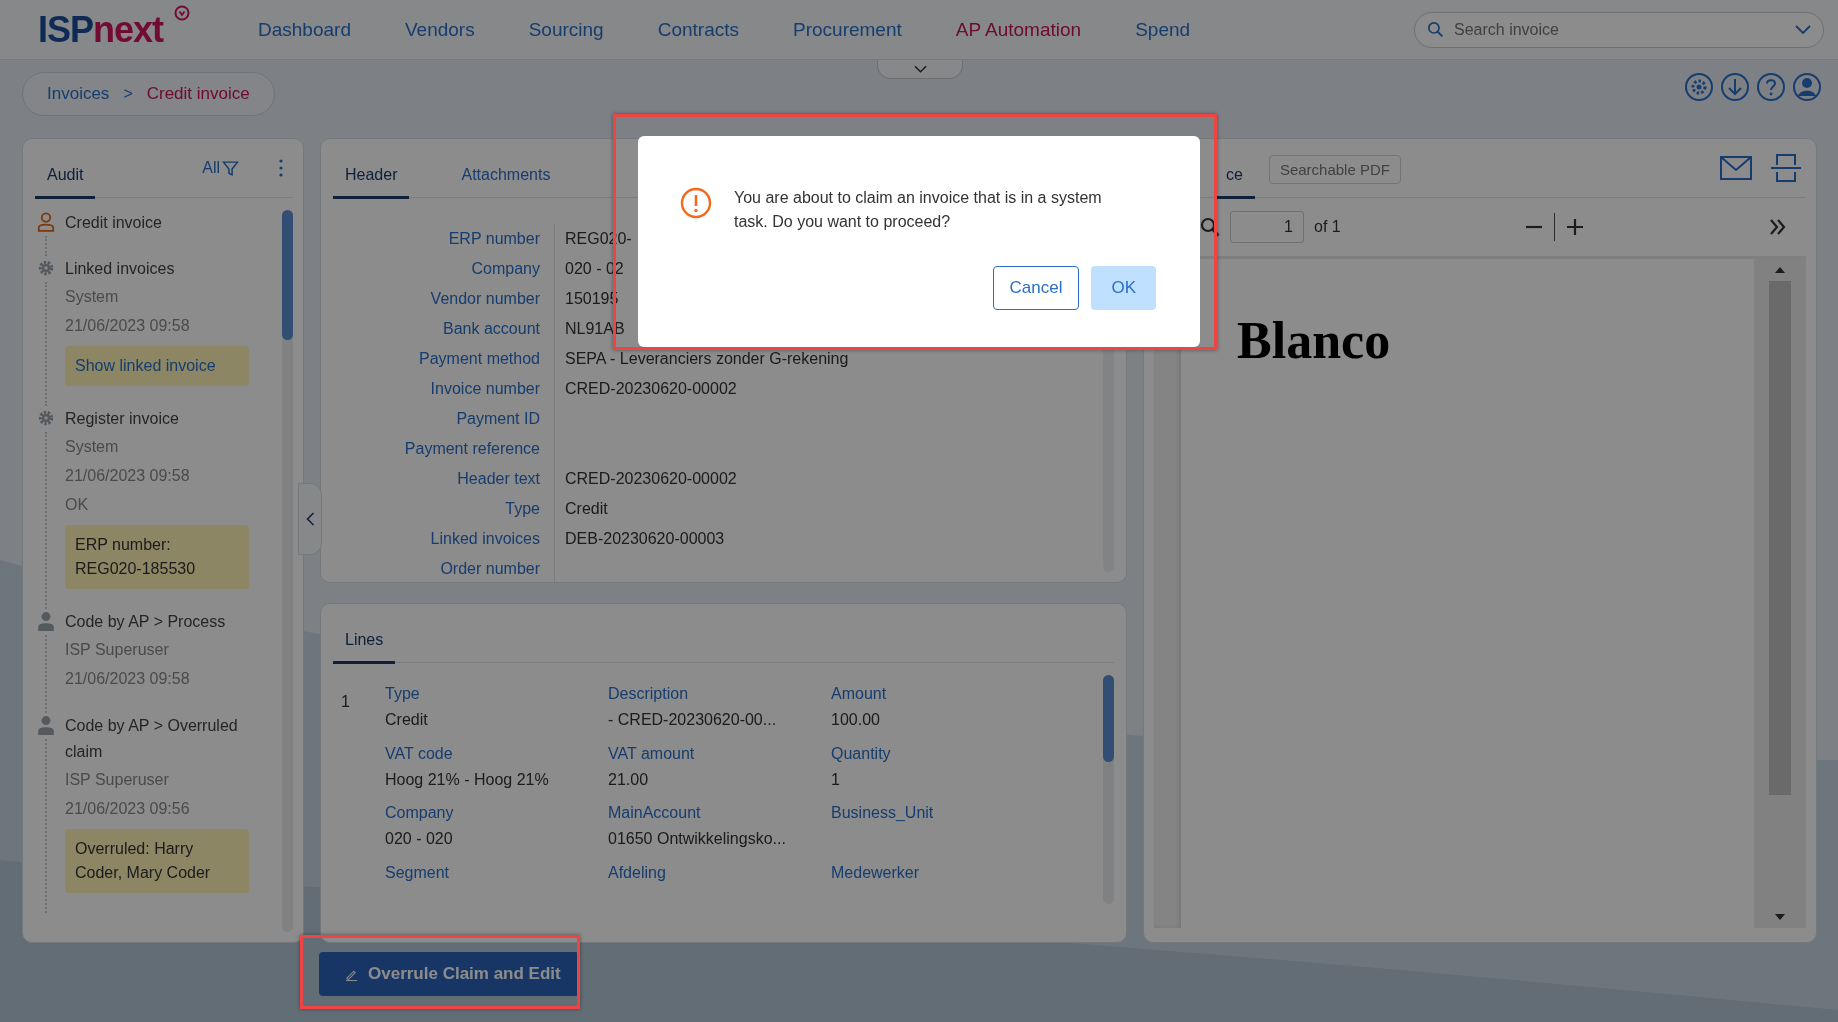 This screenshot has width=1838, height=1022. What do you see at coordinates (698, 29) in the screenshot?
I see `nav-item: Contracts` at bounding box center [698, 29].